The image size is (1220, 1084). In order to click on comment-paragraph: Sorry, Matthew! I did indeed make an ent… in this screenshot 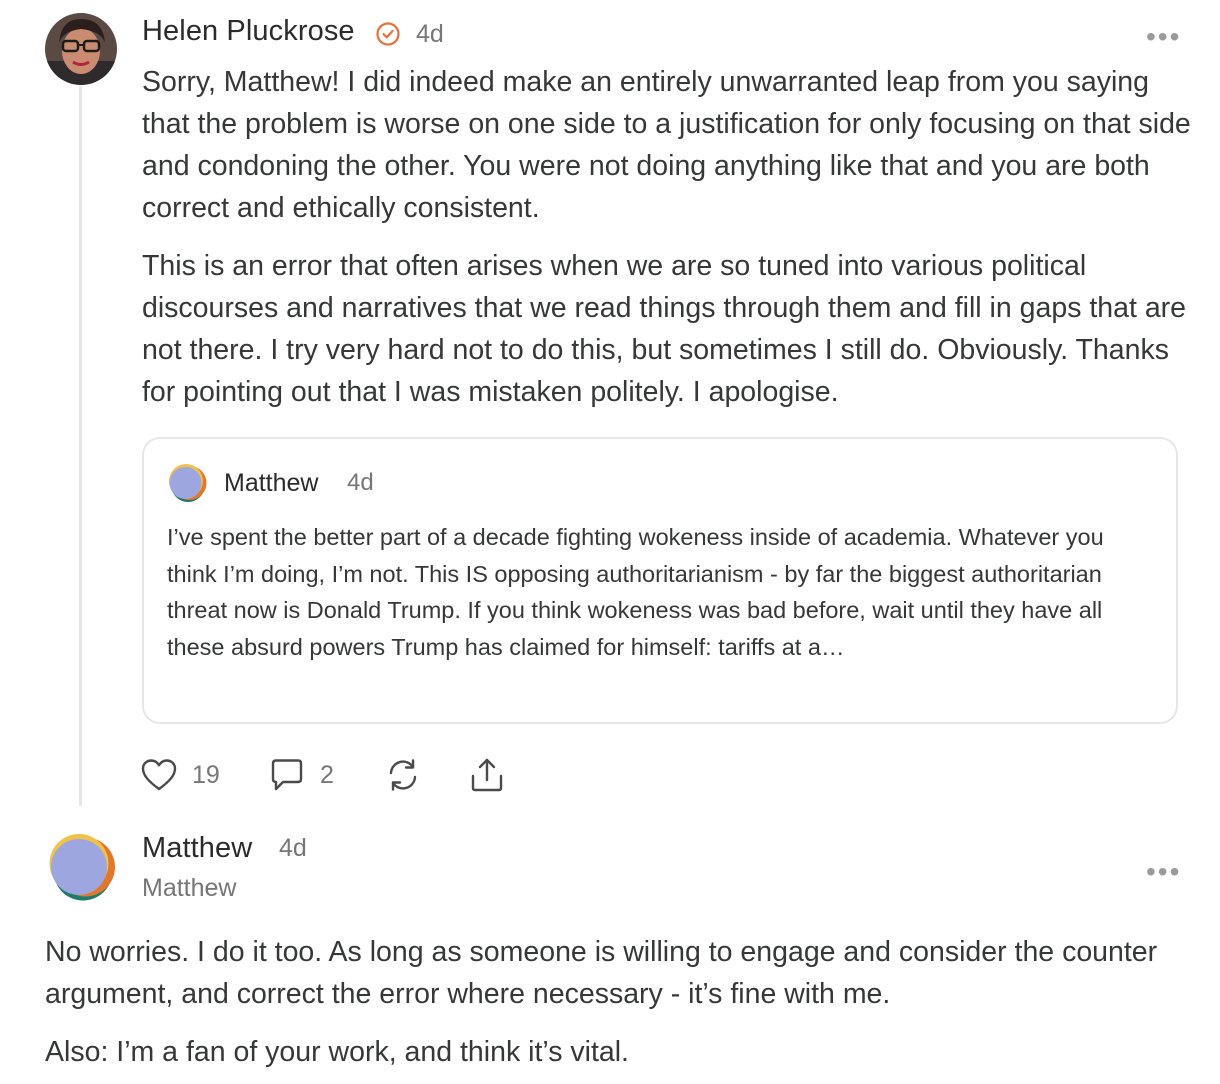, I will do `click(666, 145)`.